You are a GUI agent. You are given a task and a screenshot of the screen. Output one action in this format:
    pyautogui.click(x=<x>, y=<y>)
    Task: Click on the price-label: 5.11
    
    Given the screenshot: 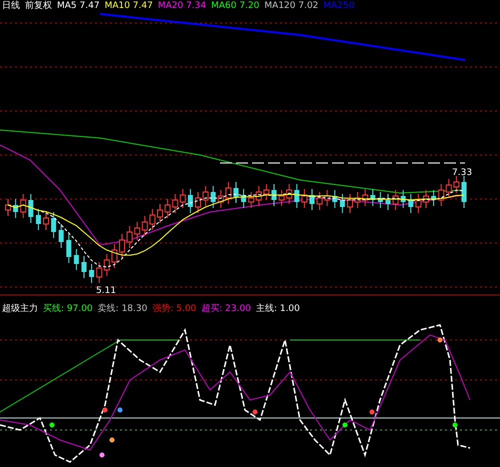 What is the action you would take?
    pyautogui.click(x=106, y=291)
    